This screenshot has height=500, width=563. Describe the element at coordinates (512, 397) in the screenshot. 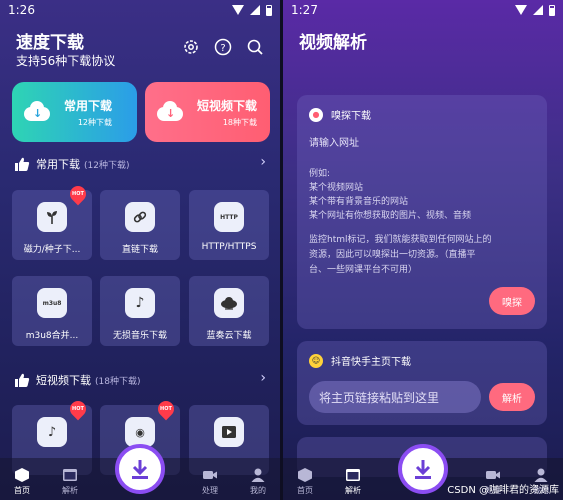

I see `parse-button: 解析` at that location.